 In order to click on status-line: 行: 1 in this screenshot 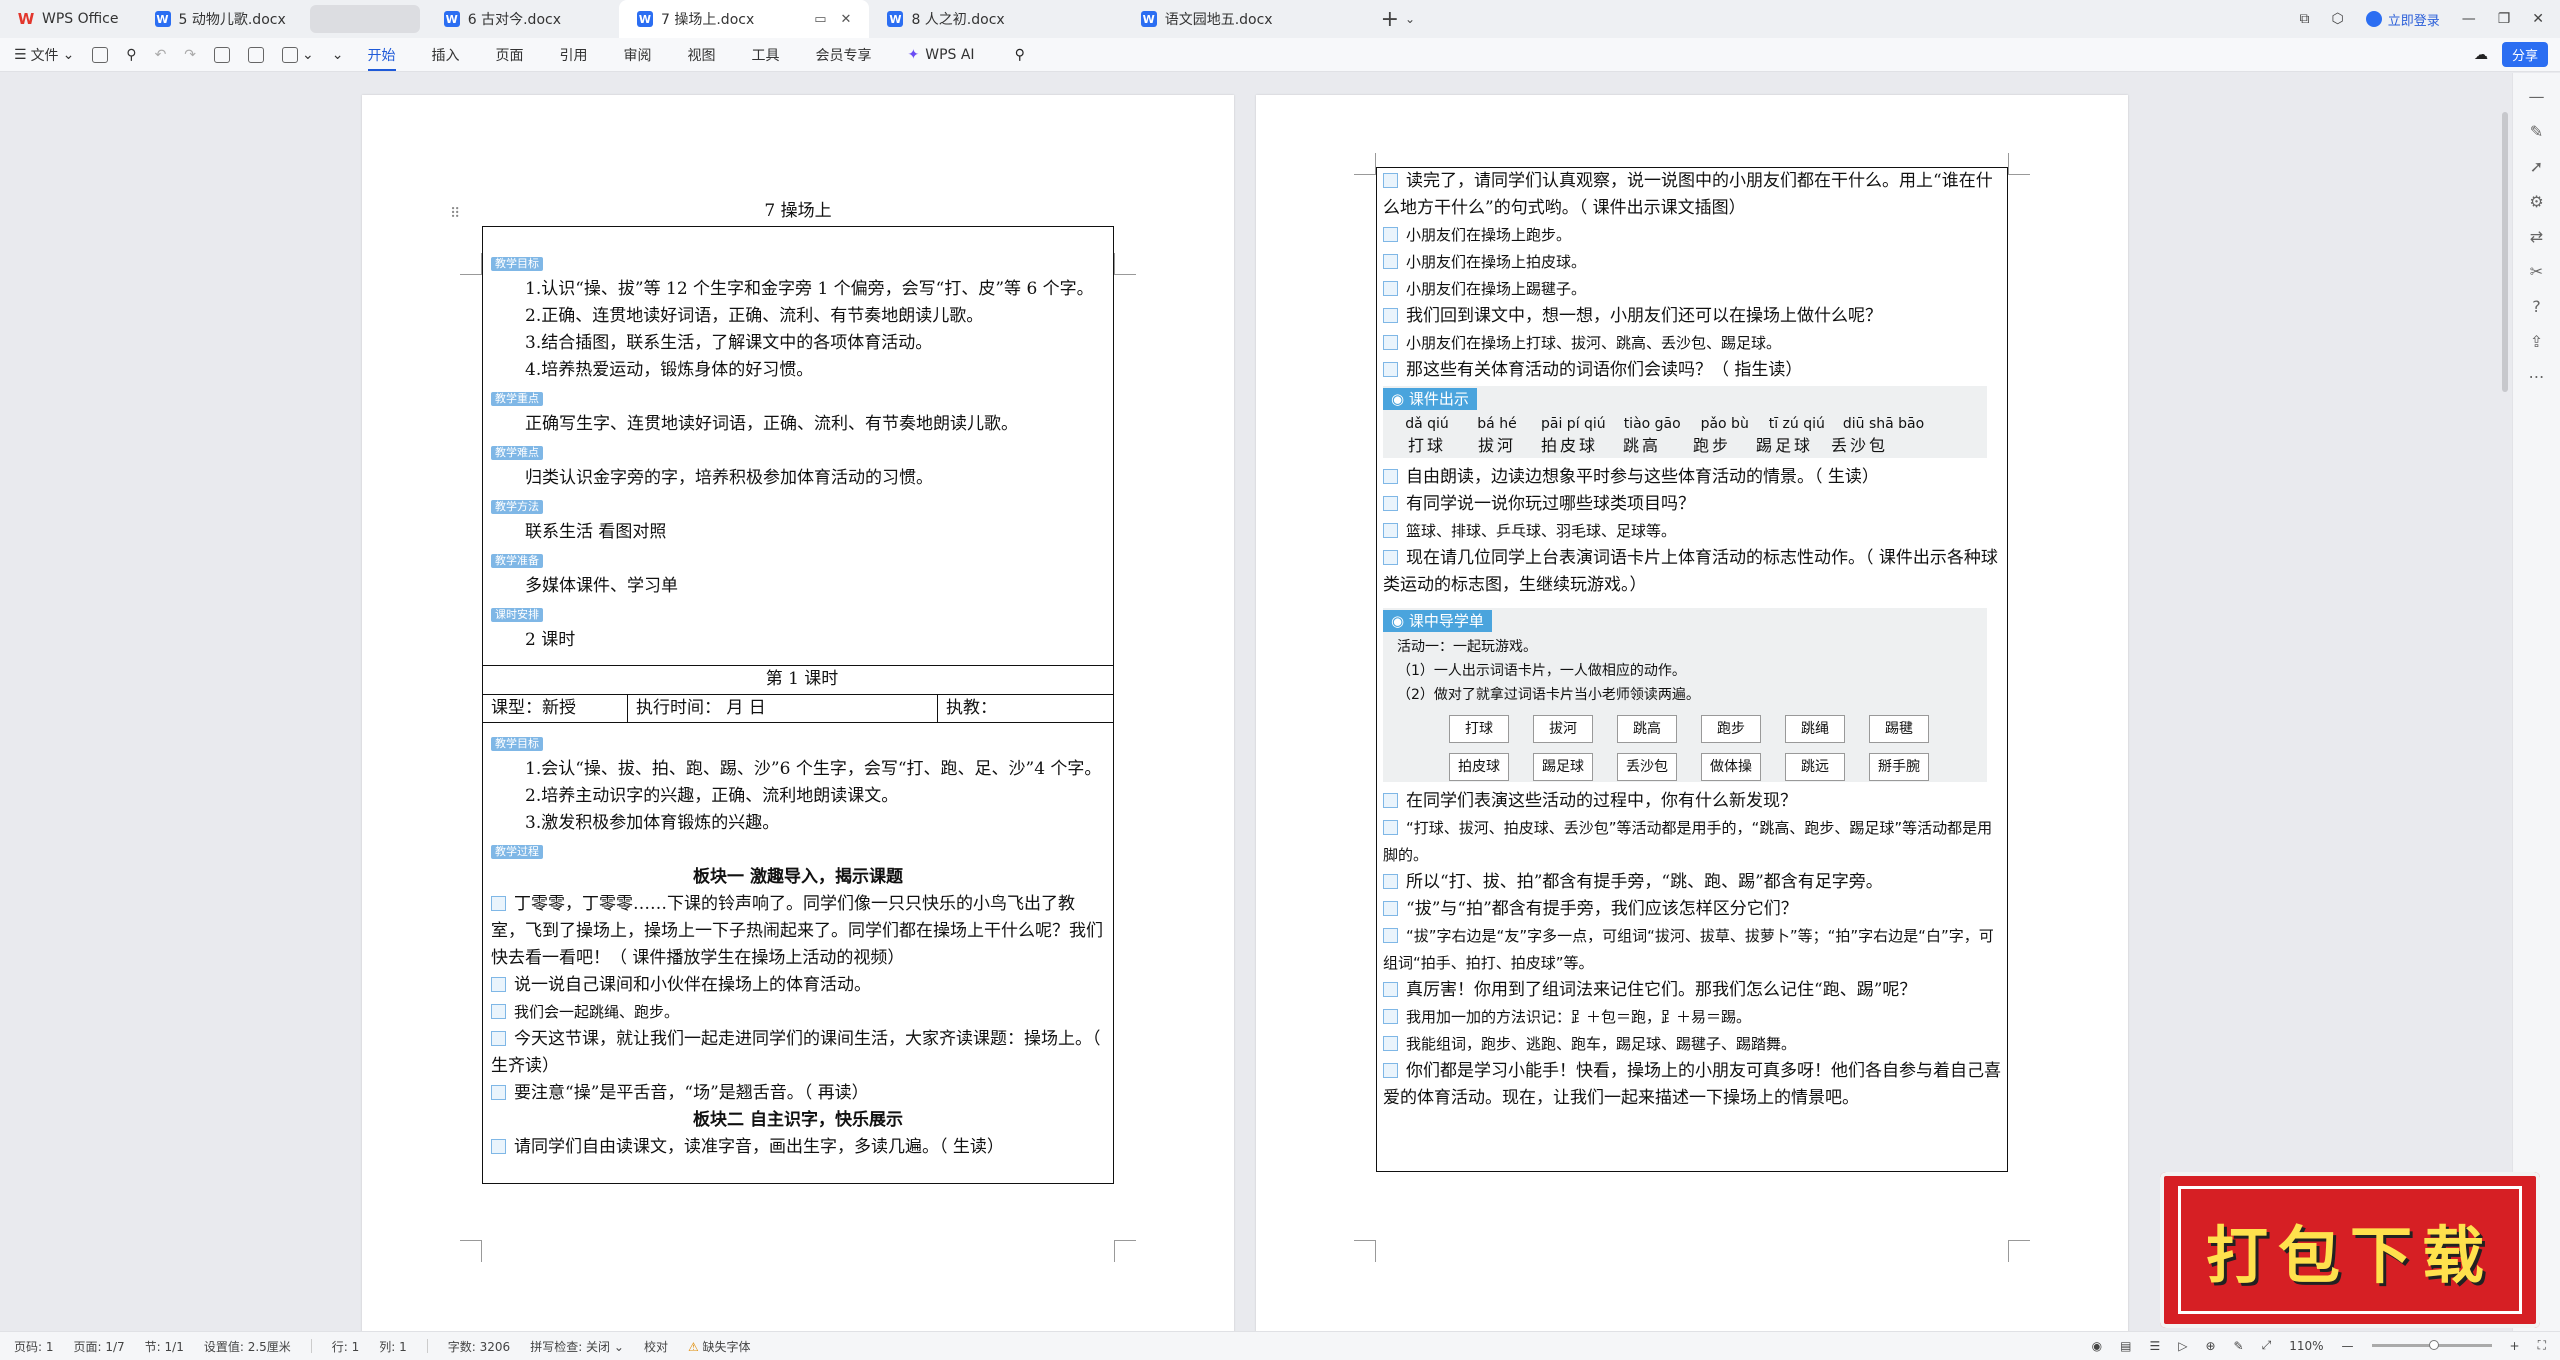, I will do `click(346, 1346)`.